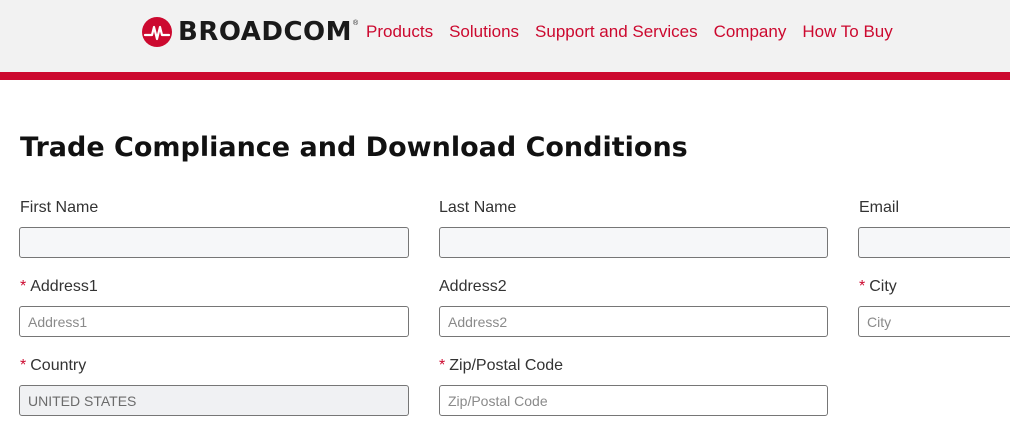  I want to click on brand-name: BROADCOM, so click(265, 32).